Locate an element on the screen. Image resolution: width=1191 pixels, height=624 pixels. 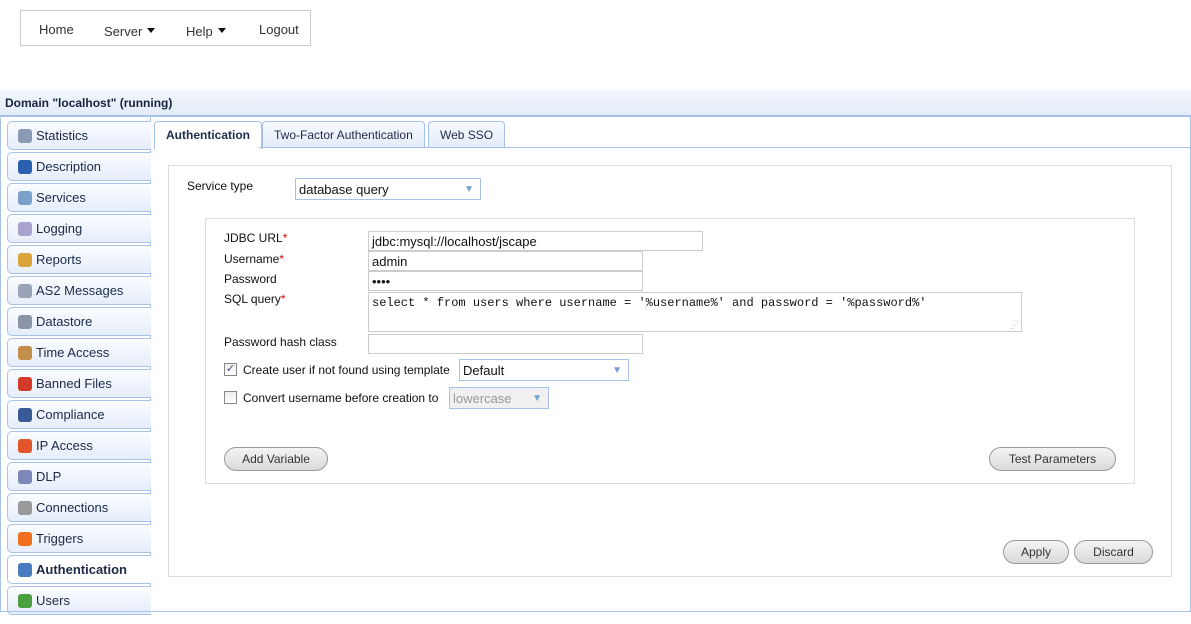
bar-chart-icon is located at coordinates (25, 260).